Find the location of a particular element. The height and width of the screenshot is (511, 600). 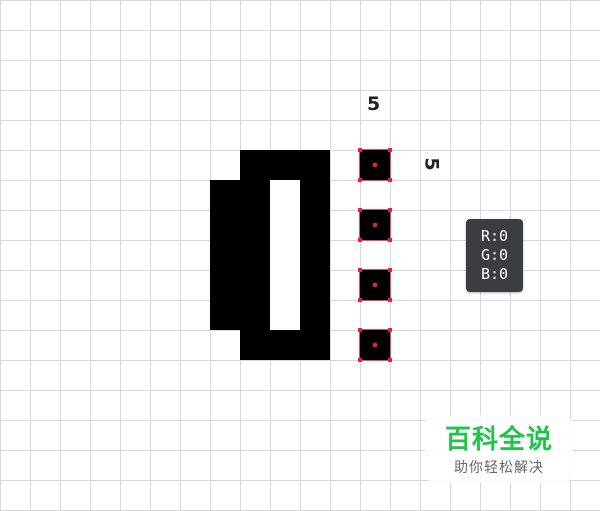

color-value-tooltip: R:0 G:0 B:0 is located at coordinates (494, 255).